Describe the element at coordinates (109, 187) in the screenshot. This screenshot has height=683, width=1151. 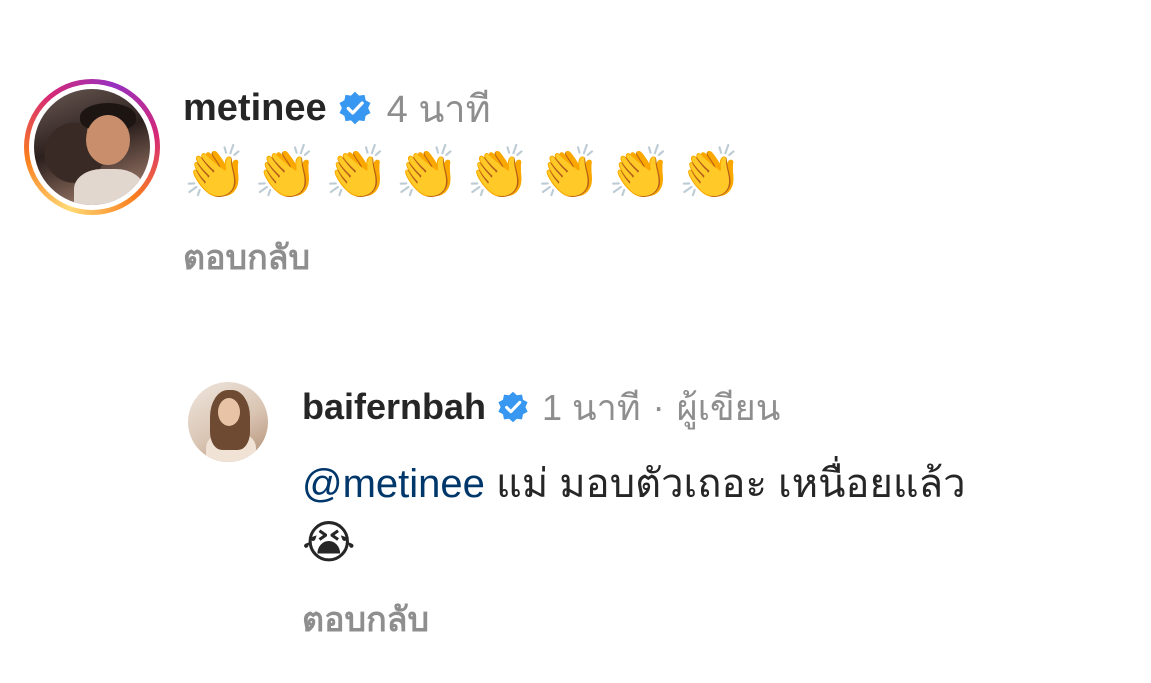
I see `avatar-shirt` at that location.